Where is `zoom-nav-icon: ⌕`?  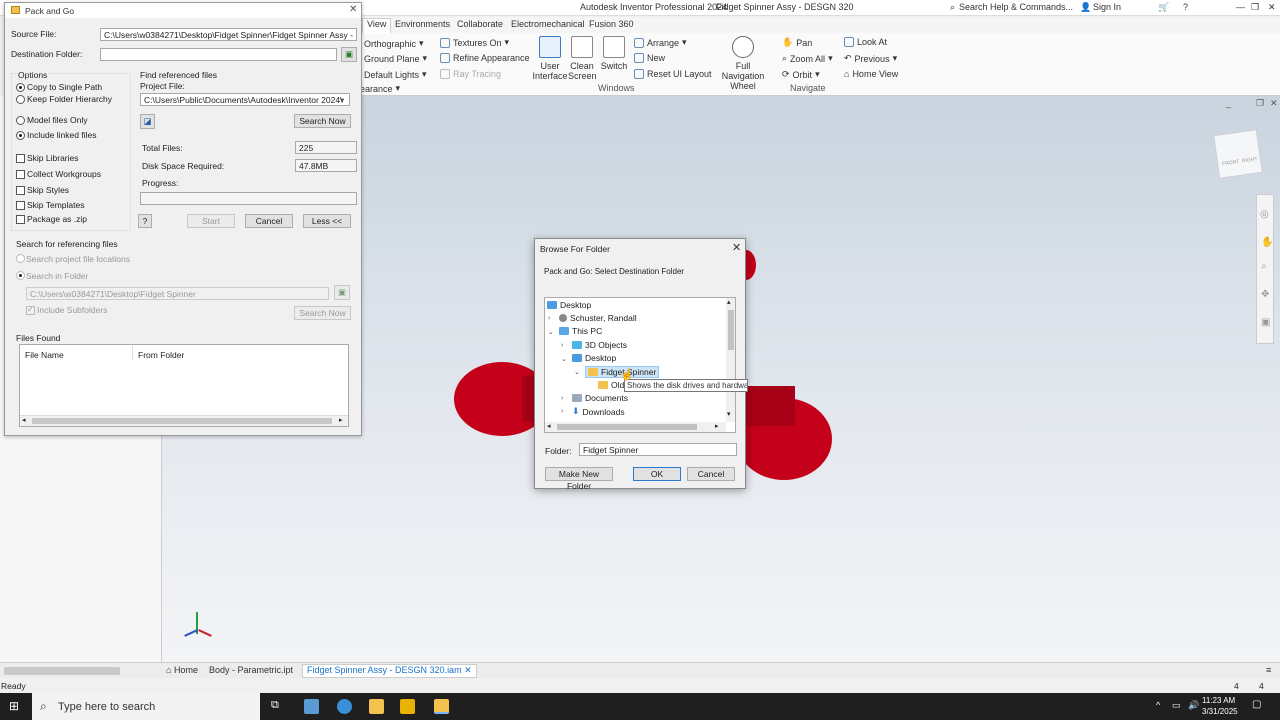 zoom-nav-icon: ⌕ is located at coordinates (1264, 266).